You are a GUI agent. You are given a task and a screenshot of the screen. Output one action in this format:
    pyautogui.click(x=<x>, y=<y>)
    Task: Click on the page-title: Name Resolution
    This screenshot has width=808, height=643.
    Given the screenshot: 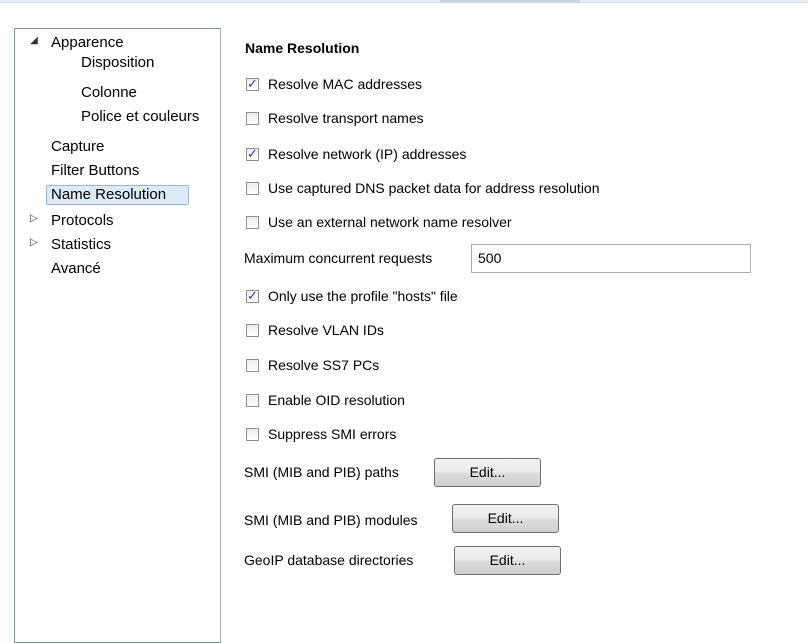 What is the action you would take?
    pyautogui.click(x=302, y=48)
    